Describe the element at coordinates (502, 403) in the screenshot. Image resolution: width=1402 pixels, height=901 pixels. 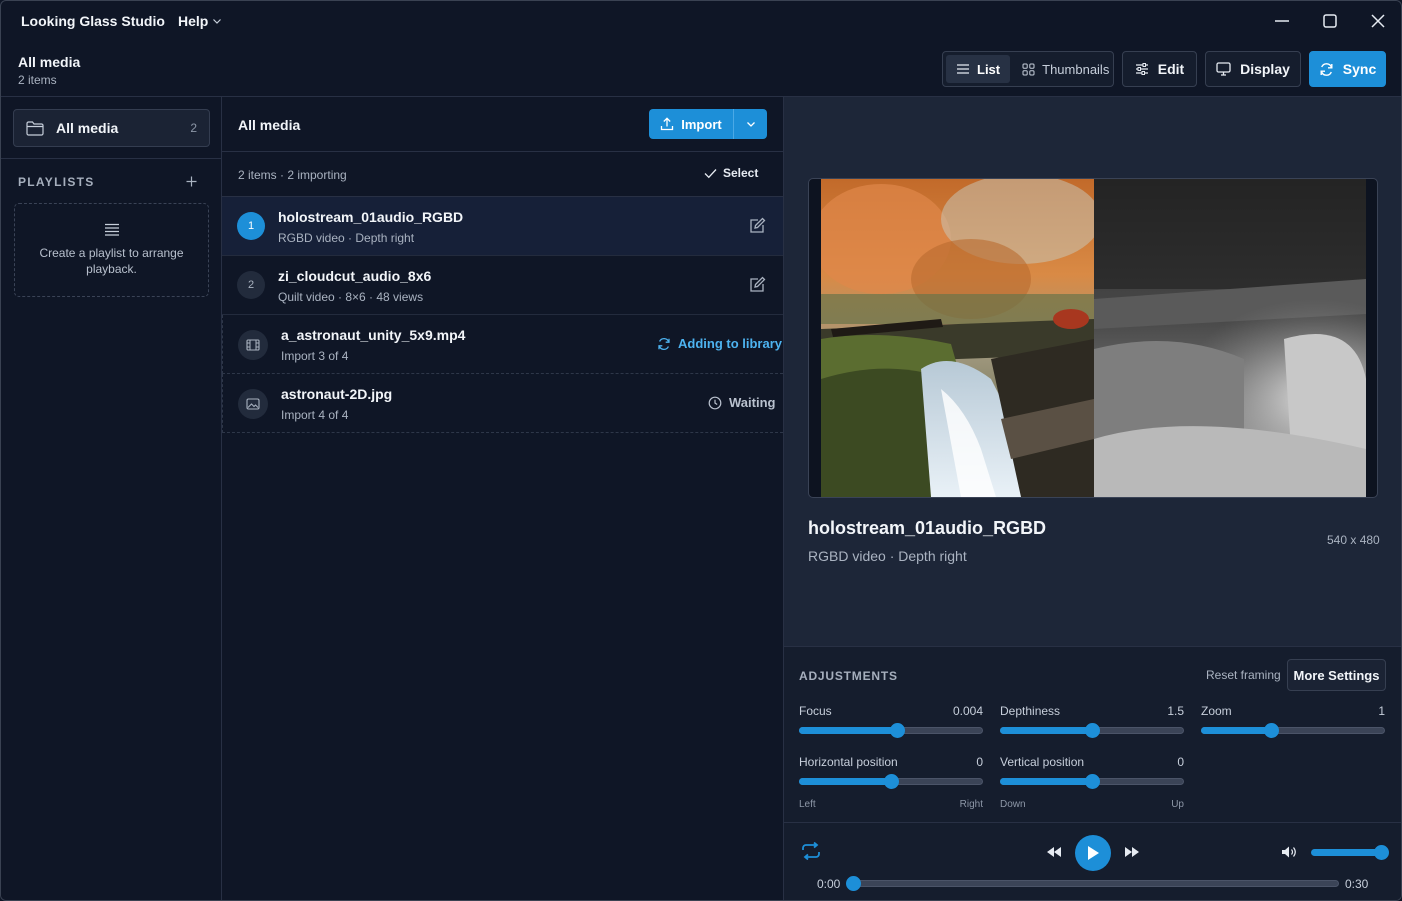
I see `import-row: astronaut-2D.jpg Import 4 of 4 Waiting` at that location.